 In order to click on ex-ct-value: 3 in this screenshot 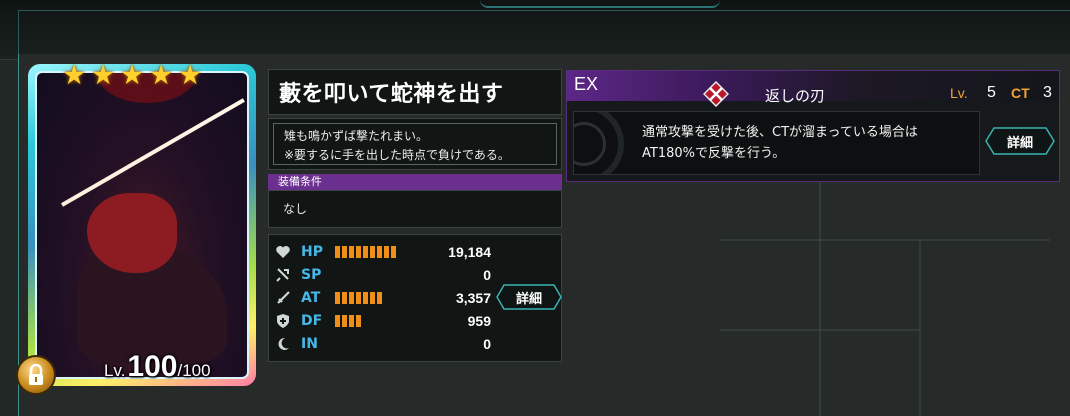, I will do `click(1047, 92)`.